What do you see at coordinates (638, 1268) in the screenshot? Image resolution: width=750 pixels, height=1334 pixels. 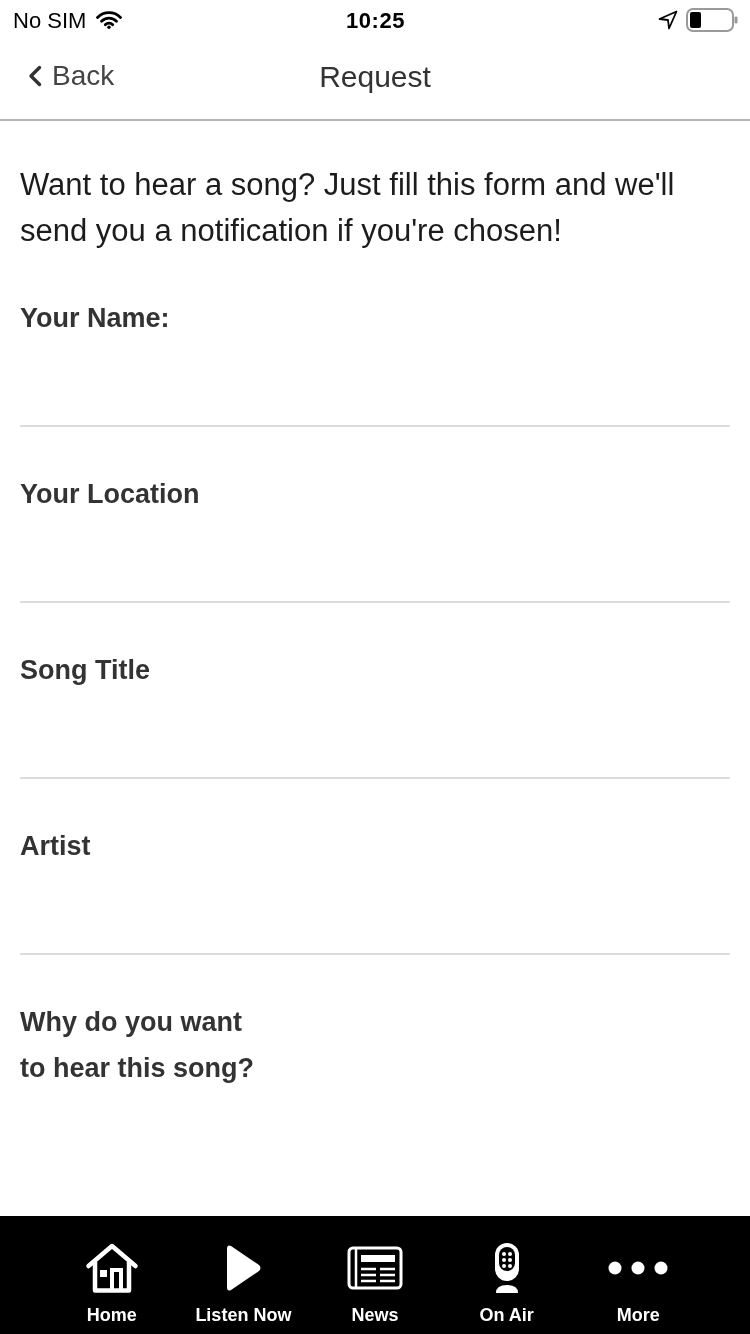 I see `ellipsis-icon` at bounding box center [638, 1268].